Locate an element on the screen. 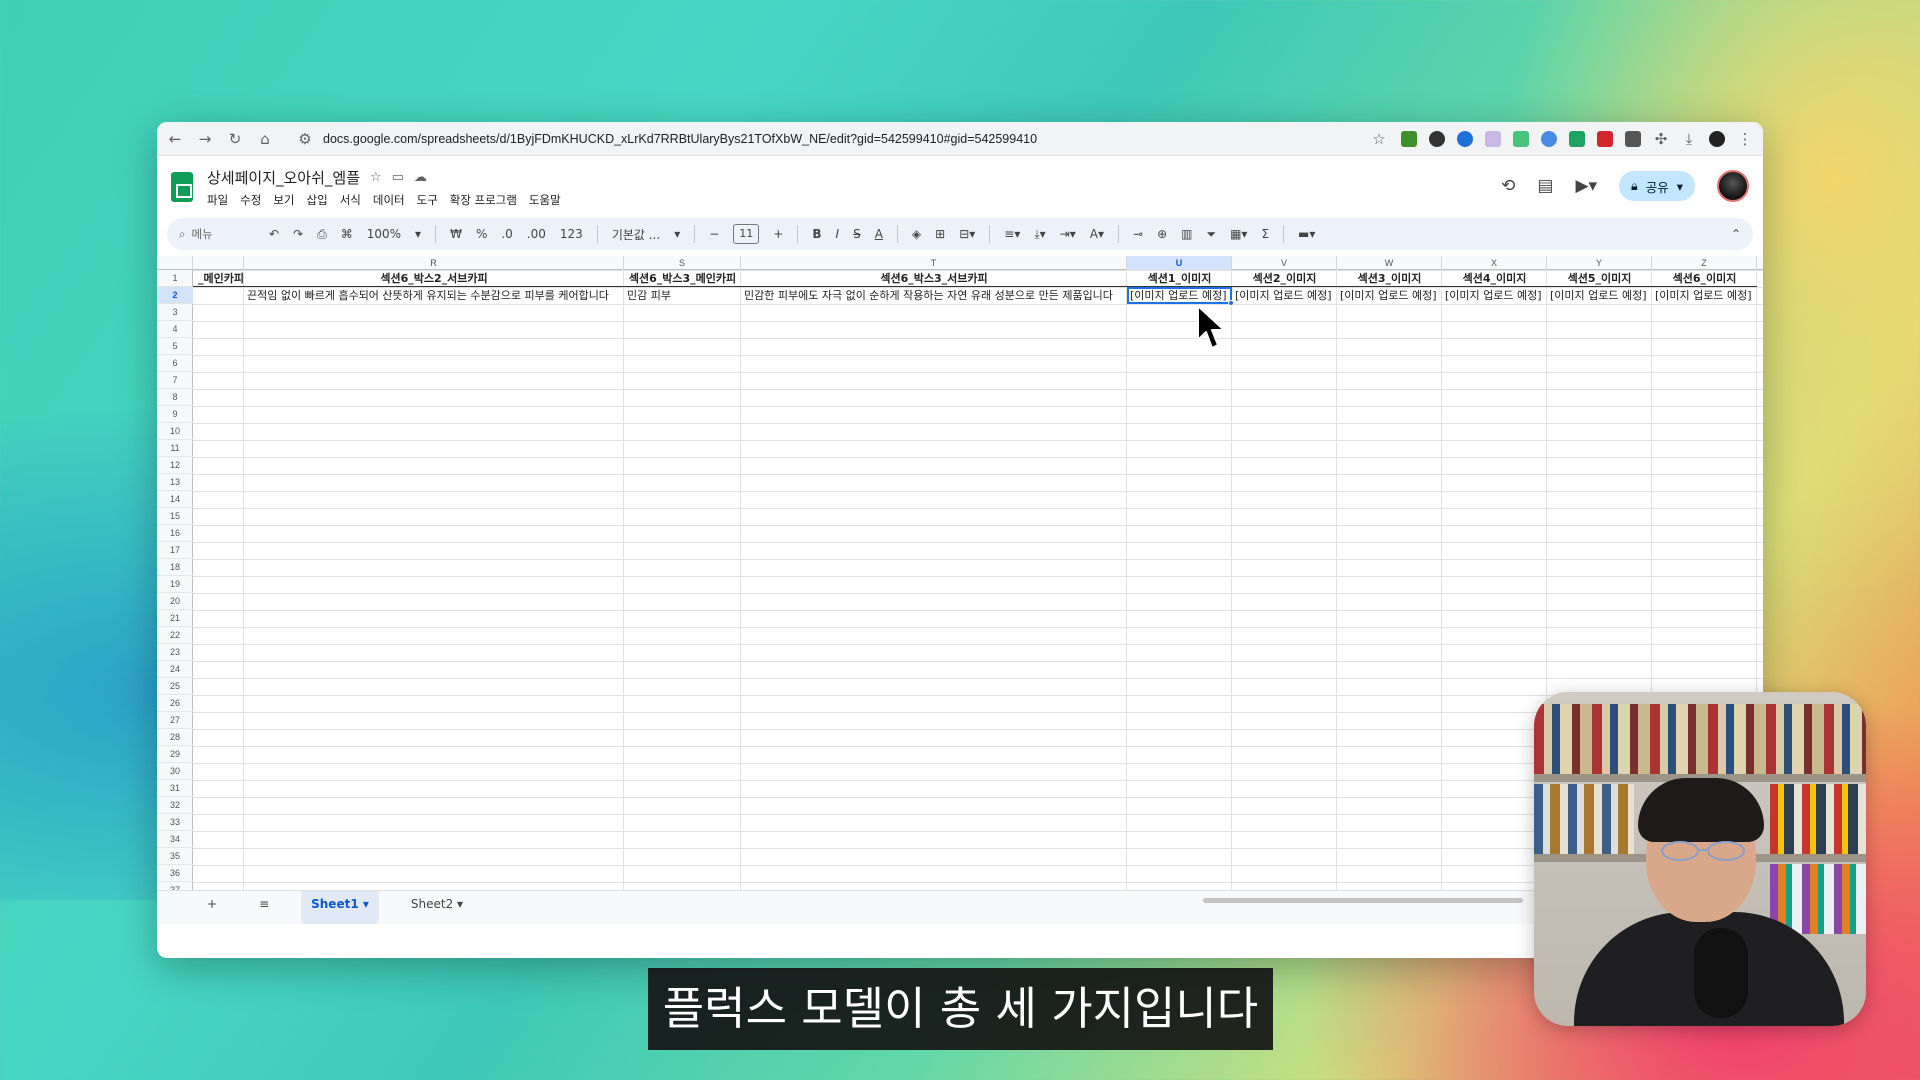 This screenshot has width=1920, height=1080. add-sheet-button: + is located at coordinates (212, 907).